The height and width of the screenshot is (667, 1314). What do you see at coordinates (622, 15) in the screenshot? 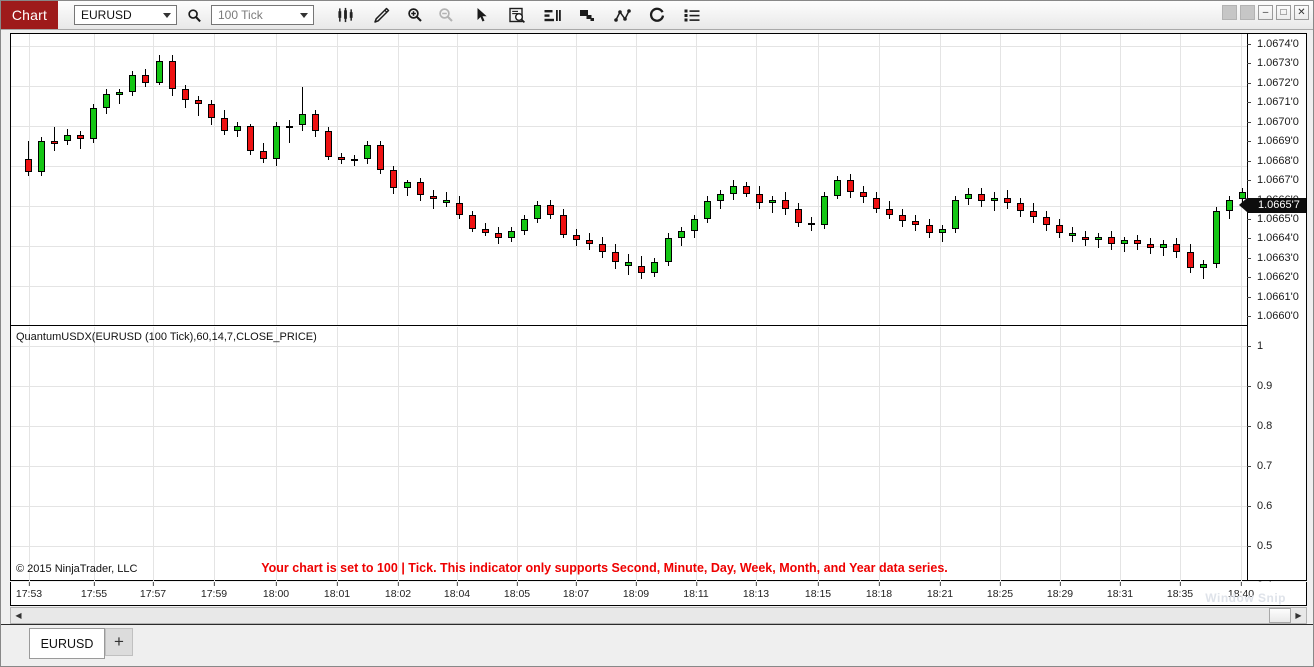
I see `plot-line-icon` at bounding box center [622, 15].